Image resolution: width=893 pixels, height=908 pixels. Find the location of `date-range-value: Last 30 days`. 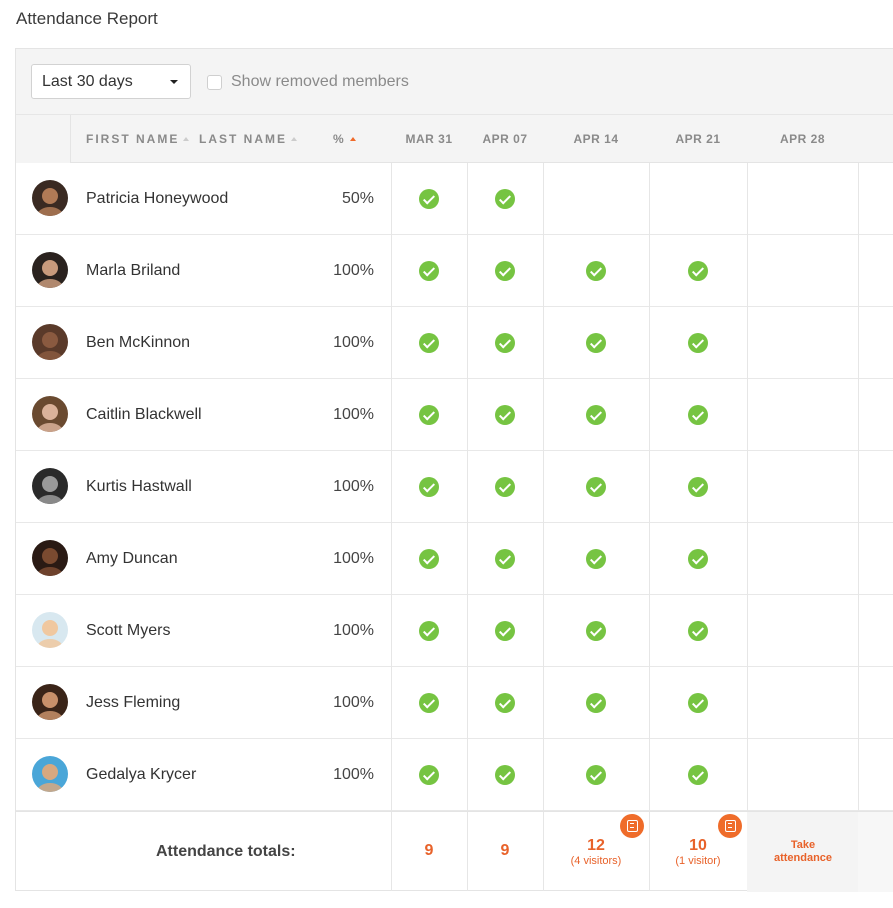

date-range-value: Last 30 days is located at coordinates (87, 81).